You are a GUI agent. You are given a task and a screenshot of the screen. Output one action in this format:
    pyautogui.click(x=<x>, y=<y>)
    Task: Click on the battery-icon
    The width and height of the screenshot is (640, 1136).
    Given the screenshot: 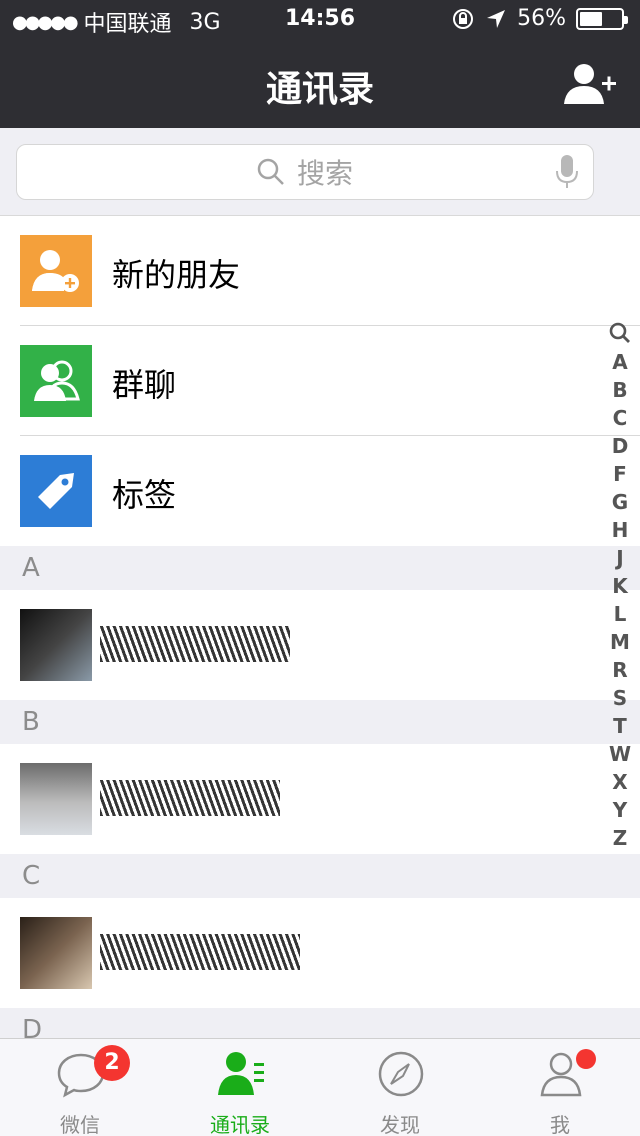 What is the action you would take?
    pyautogui.click(x=602, y=18)
    